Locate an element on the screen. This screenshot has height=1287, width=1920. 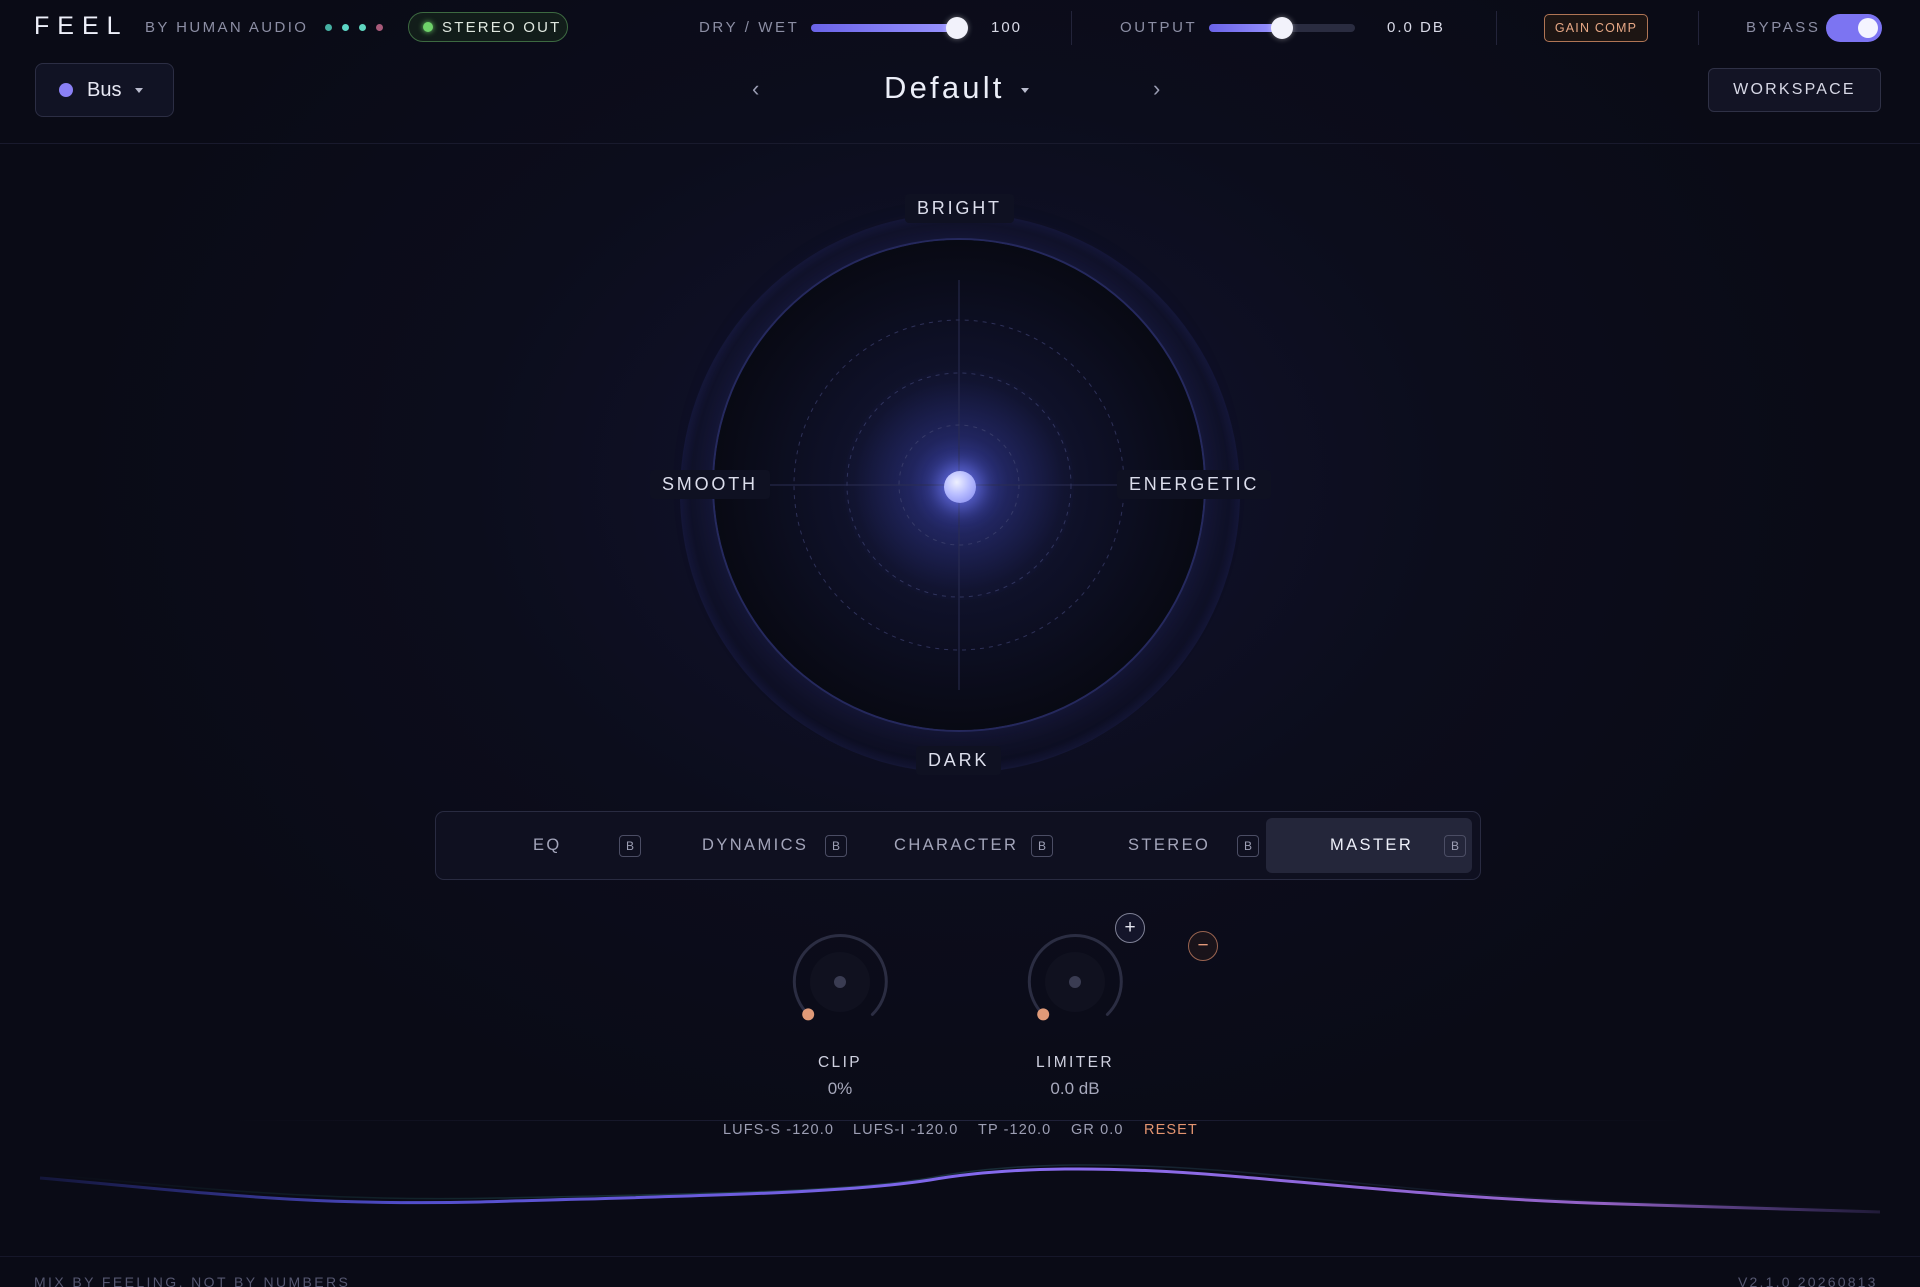
output-label: OUTPUT is located at coordinates (1159, 27).